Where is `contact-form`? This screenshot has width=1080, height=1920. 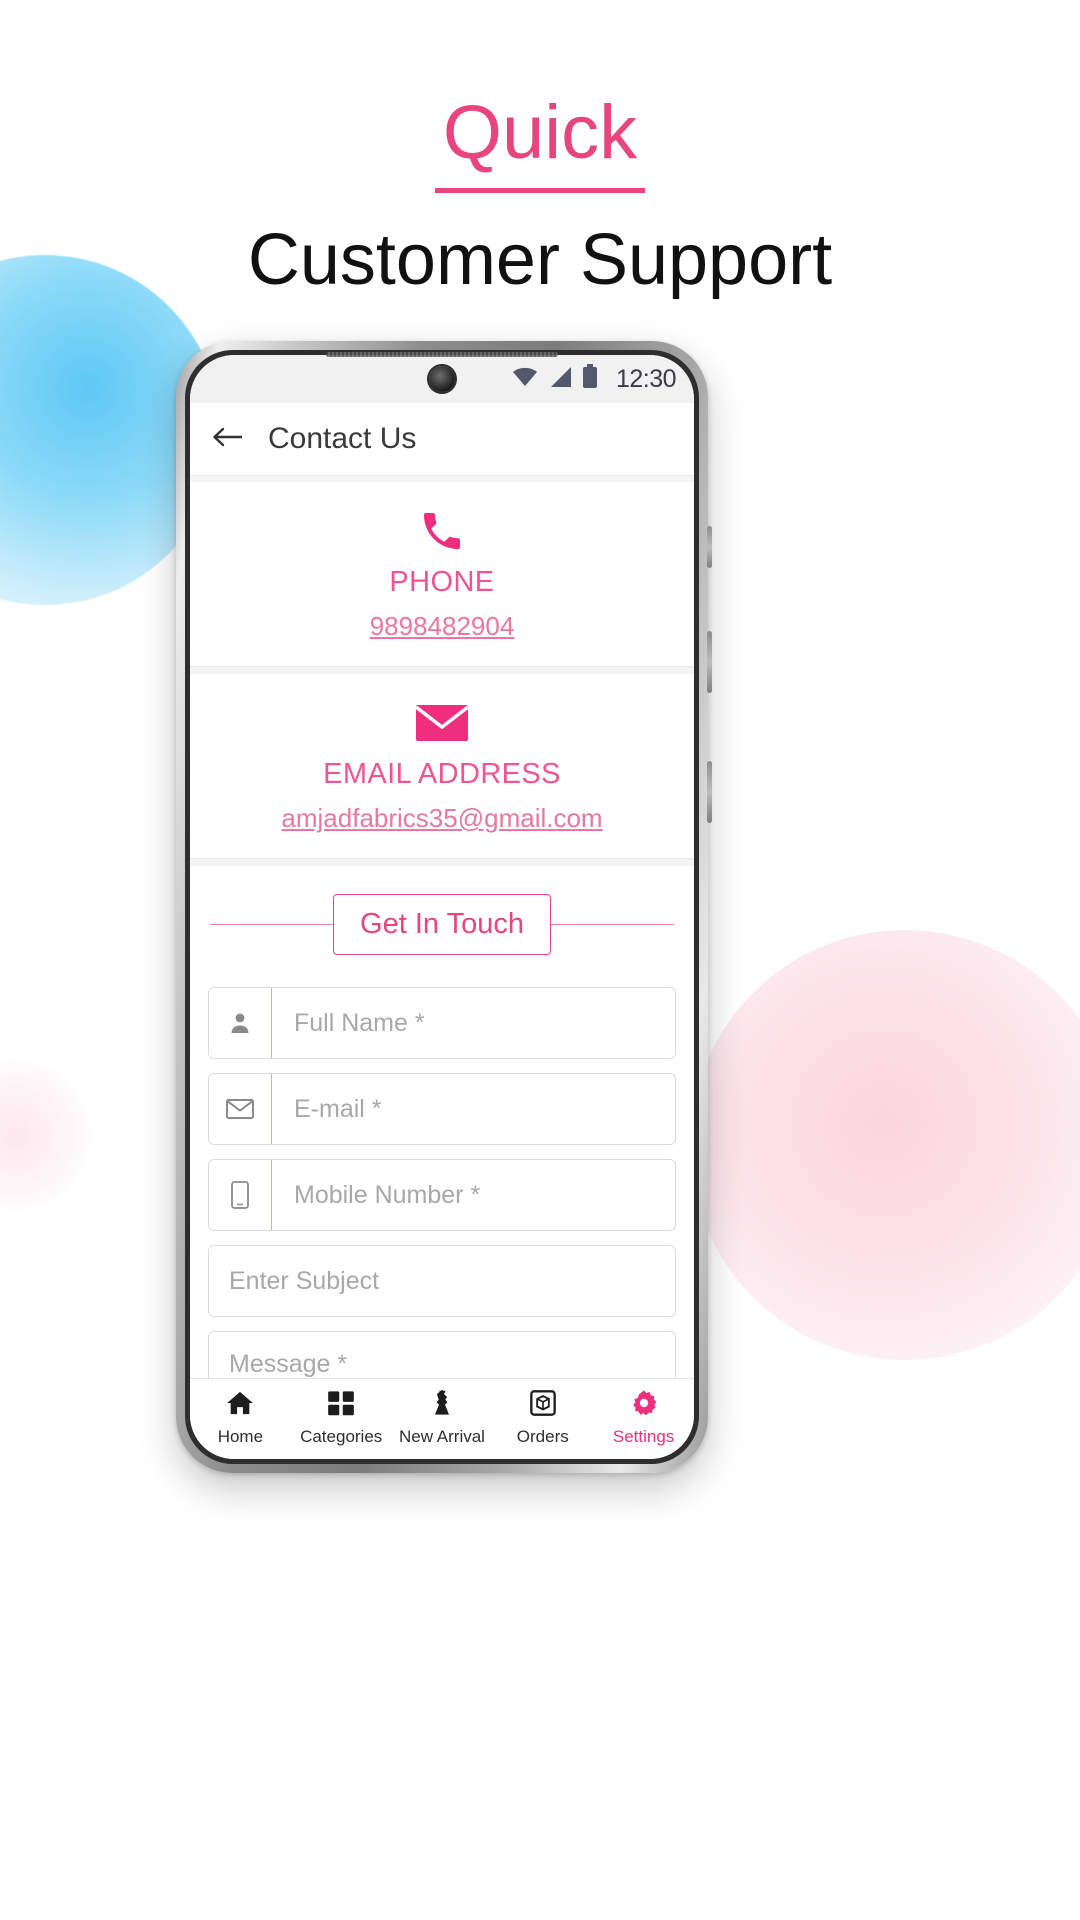 contact-form is located at coordinates (442, 1177).